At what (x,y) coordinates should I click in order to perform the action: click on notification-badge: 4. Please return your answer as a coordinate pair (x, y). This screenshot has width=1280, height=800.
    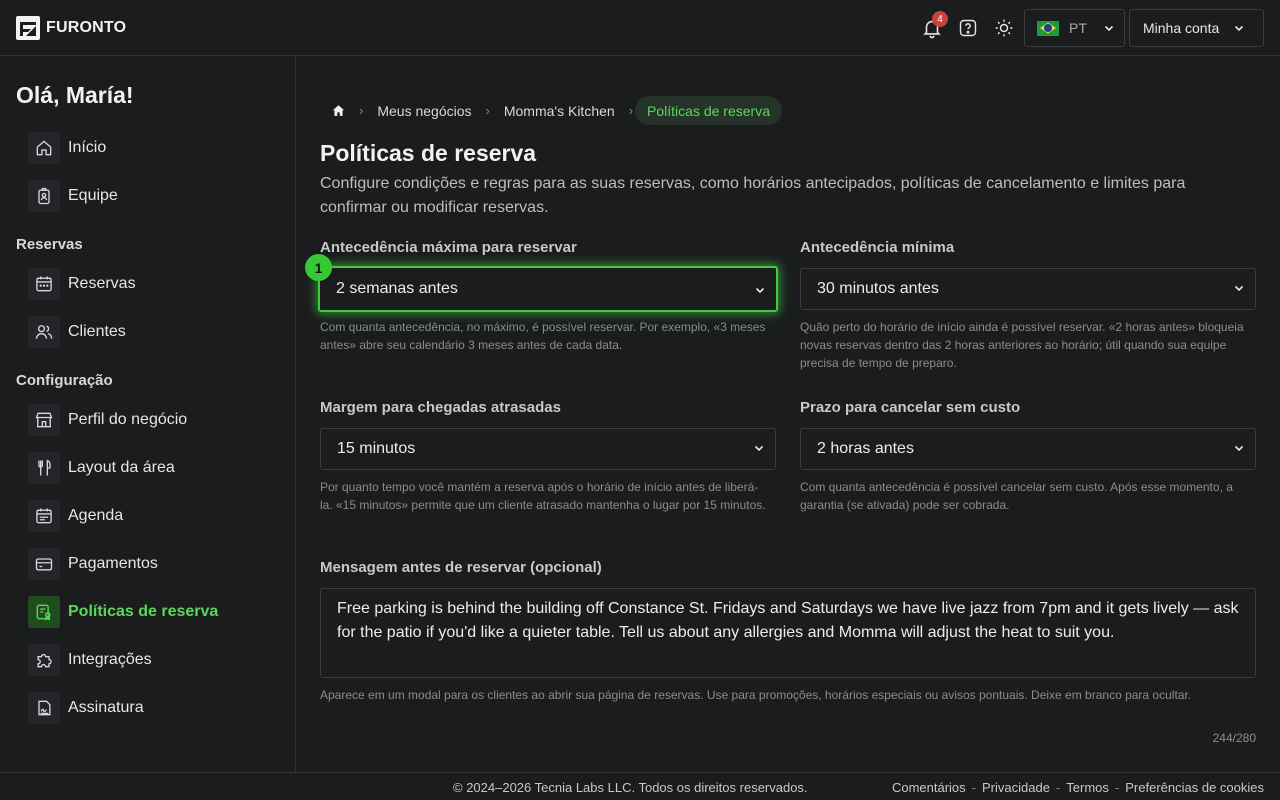
    Looking at the image, I should click on (940, 19).